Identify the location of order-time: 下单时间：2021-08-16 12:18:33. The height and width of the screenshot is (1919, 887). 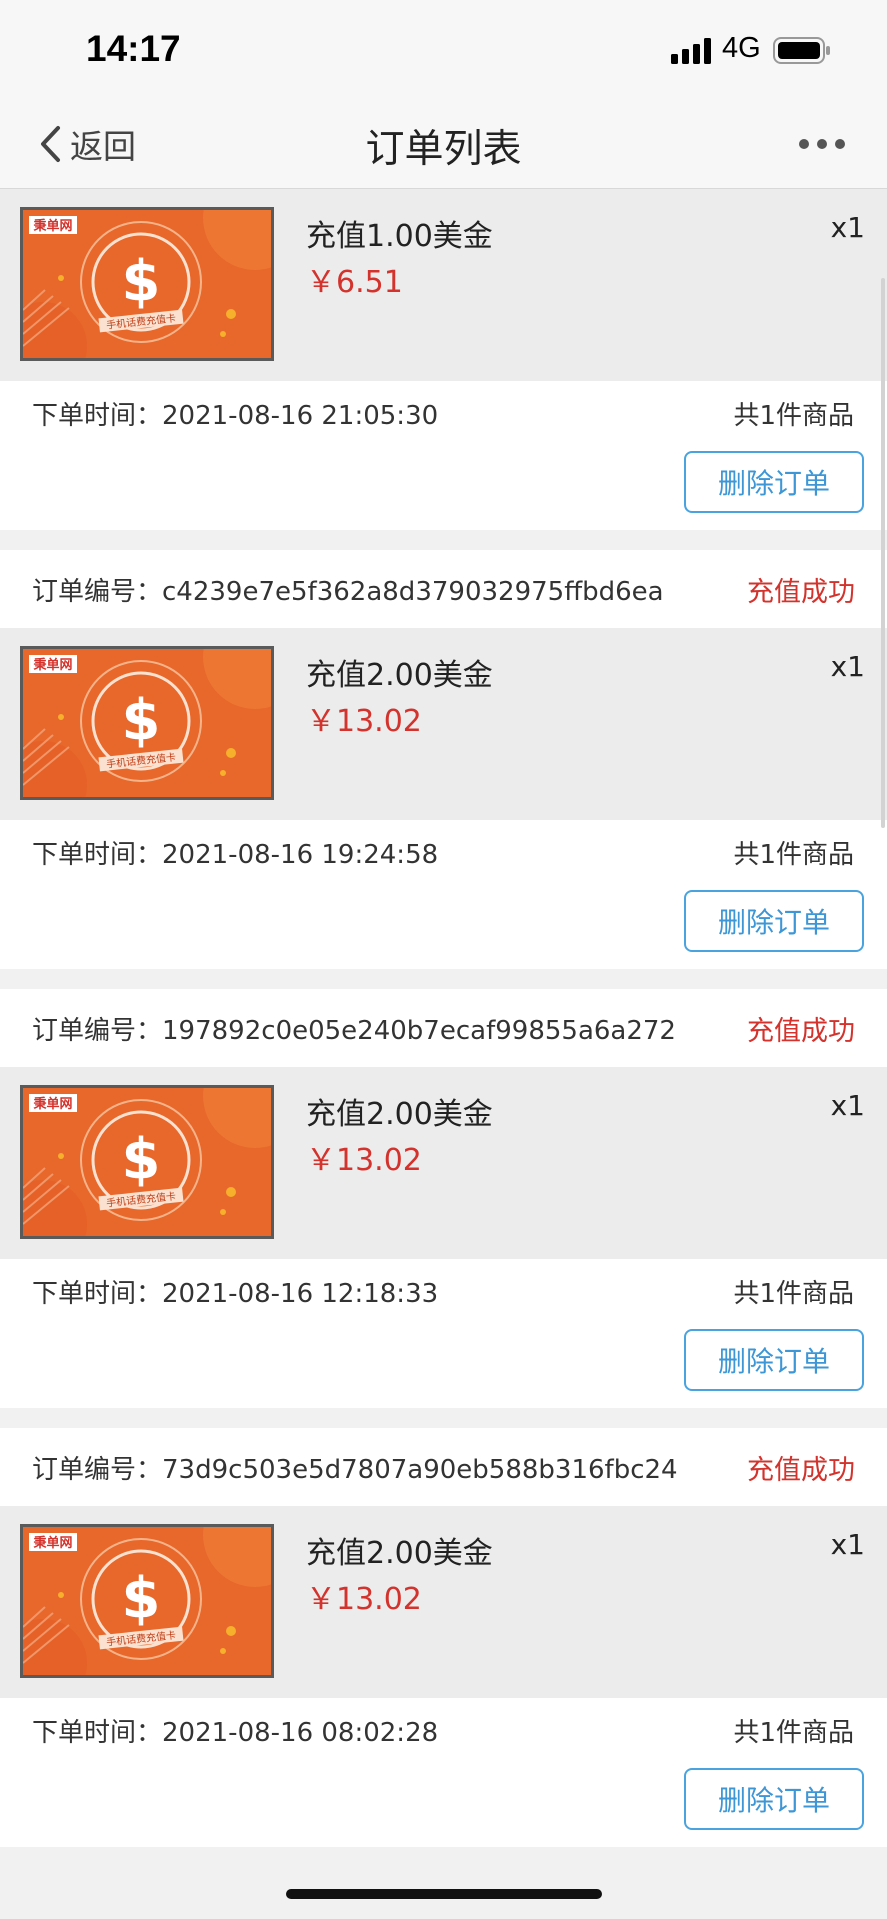
(235, 1291).